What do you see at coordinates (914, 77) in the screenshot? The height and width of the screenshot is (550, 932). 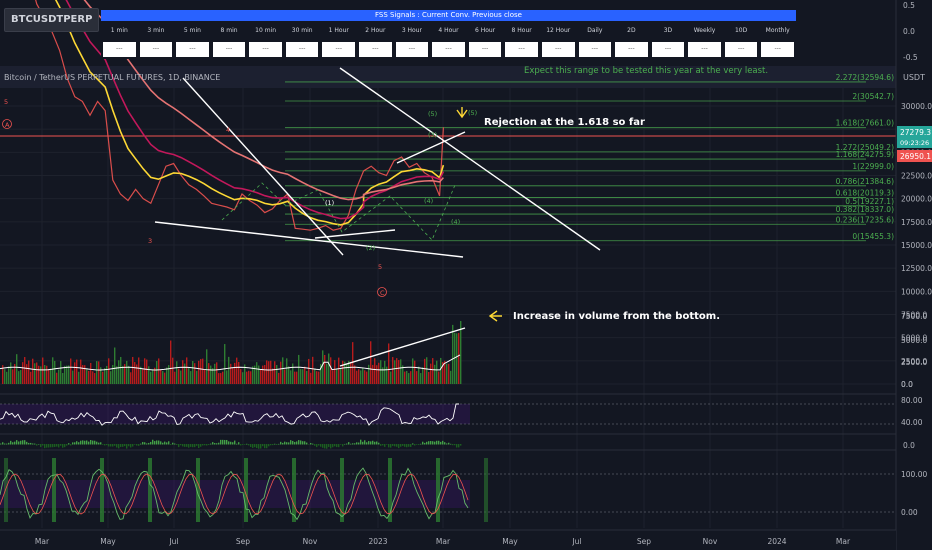 I see `currency-label: USDT` at bounding box center [914, 77].